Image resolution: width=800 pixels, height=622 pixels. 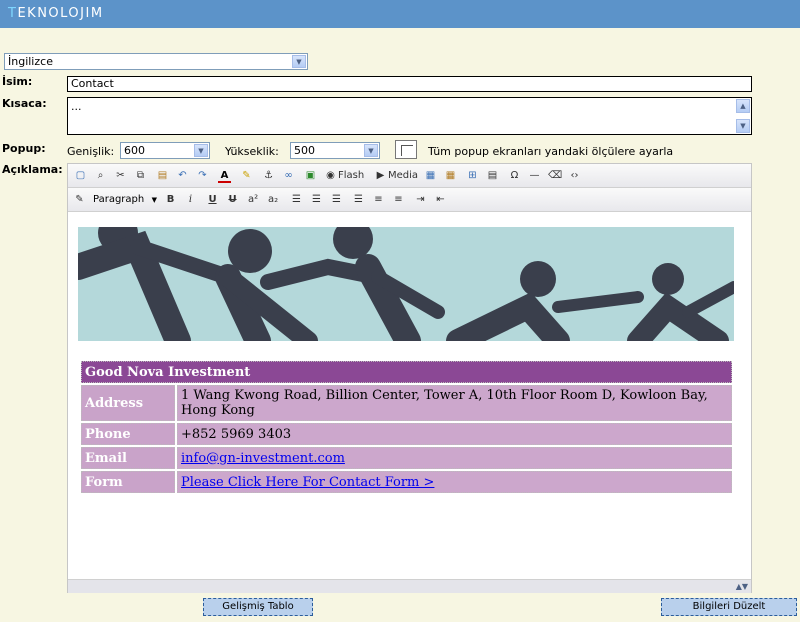 What do you see at coordinates (170, 200) in the screenshot?
I see `bold-icon: B` at bounding box center [170, 200].